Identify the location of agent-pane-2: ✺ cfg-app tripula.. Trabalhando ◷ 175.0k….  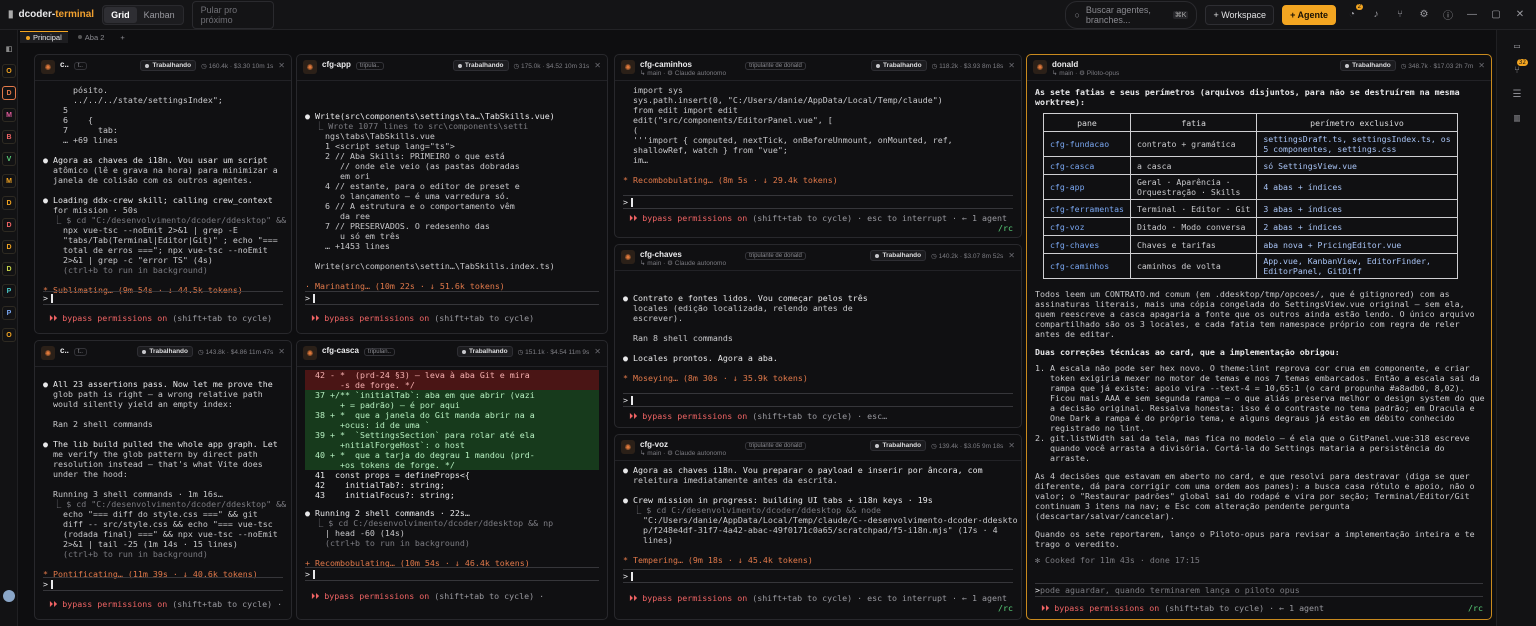
(452, 194).